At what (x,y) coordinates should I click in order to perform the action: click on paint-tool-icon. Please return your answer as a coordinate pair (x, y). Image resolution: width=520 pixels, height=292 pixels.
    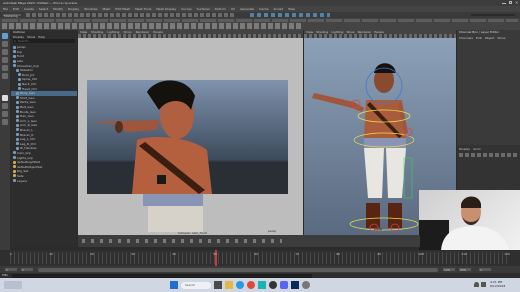
    Looking at the image, I should click on (5, 52).